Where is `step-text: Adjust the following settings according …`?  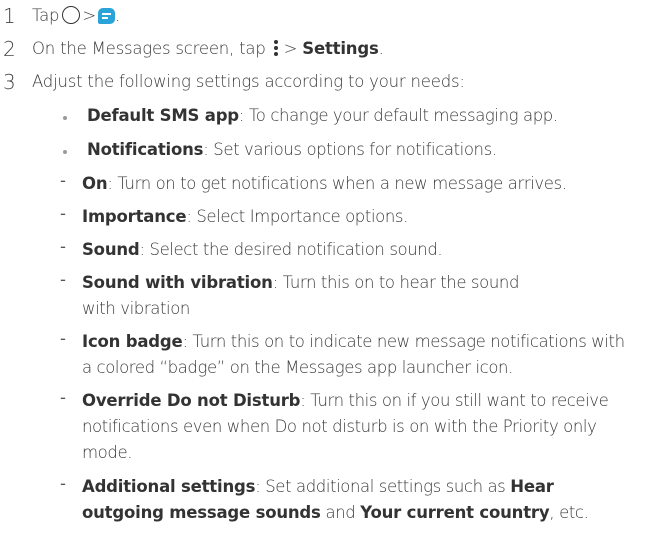 step-text: Adjust the following settings according … is located at coordinates (248, 81).